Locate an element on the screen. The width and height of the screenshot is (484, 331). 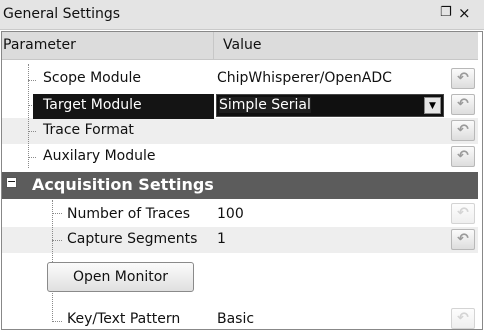
close-icon: × is located at coordinates (466, 13).